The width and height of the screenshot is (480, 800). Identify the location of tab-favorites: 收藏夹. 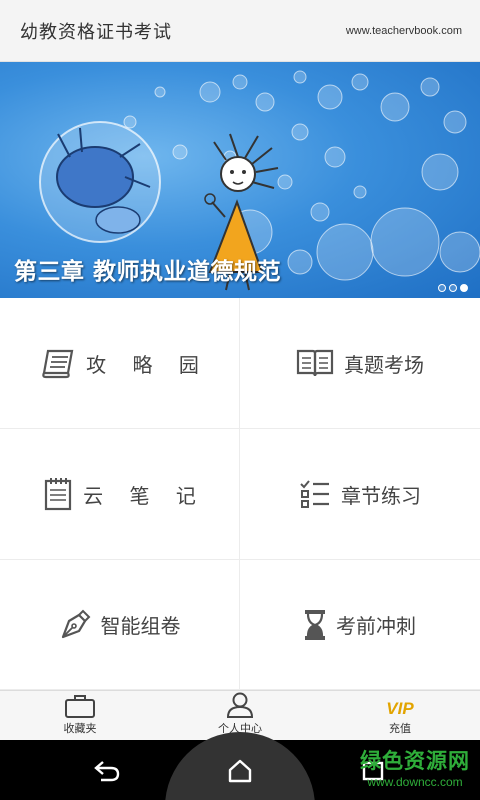
(80, 715).